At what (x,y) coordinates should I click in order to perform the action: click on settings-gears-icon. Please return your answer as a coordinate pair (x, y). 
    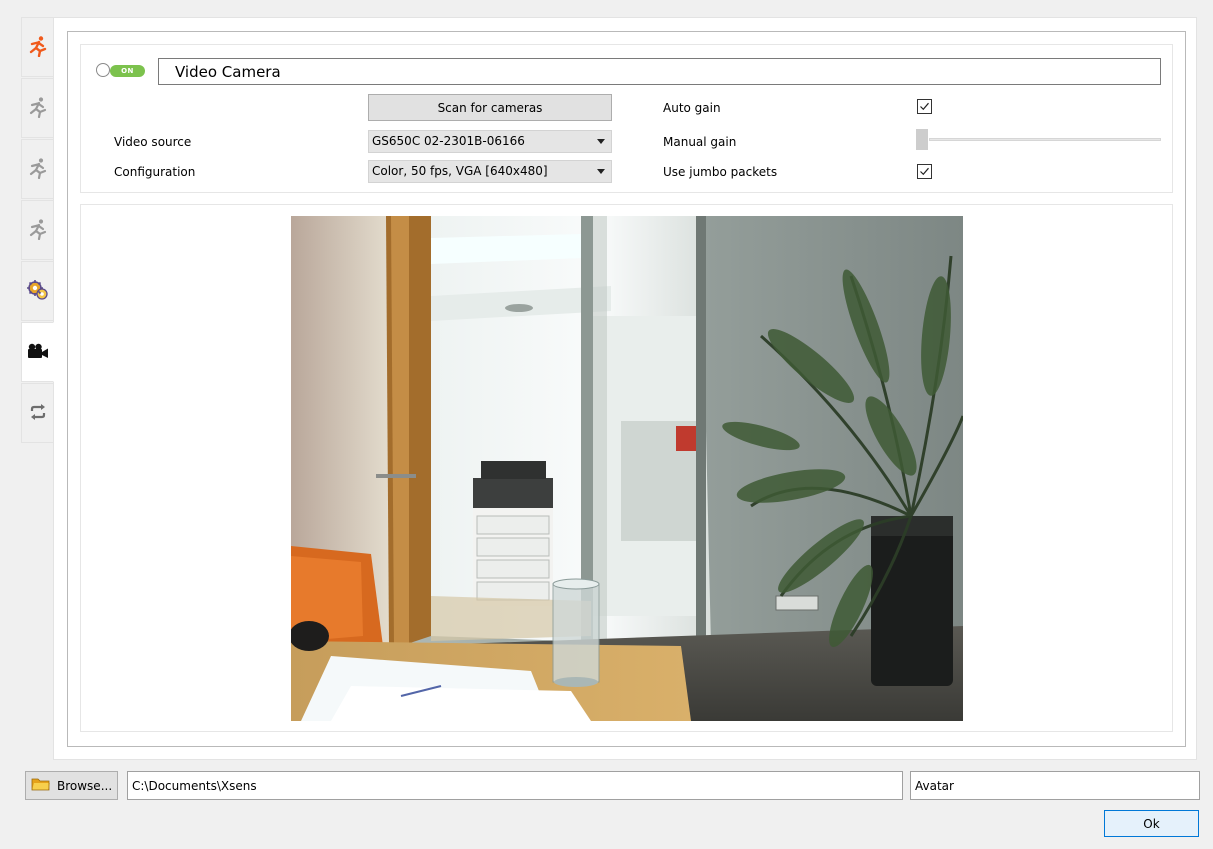
    Looking at the image, I should click on (38, 291).